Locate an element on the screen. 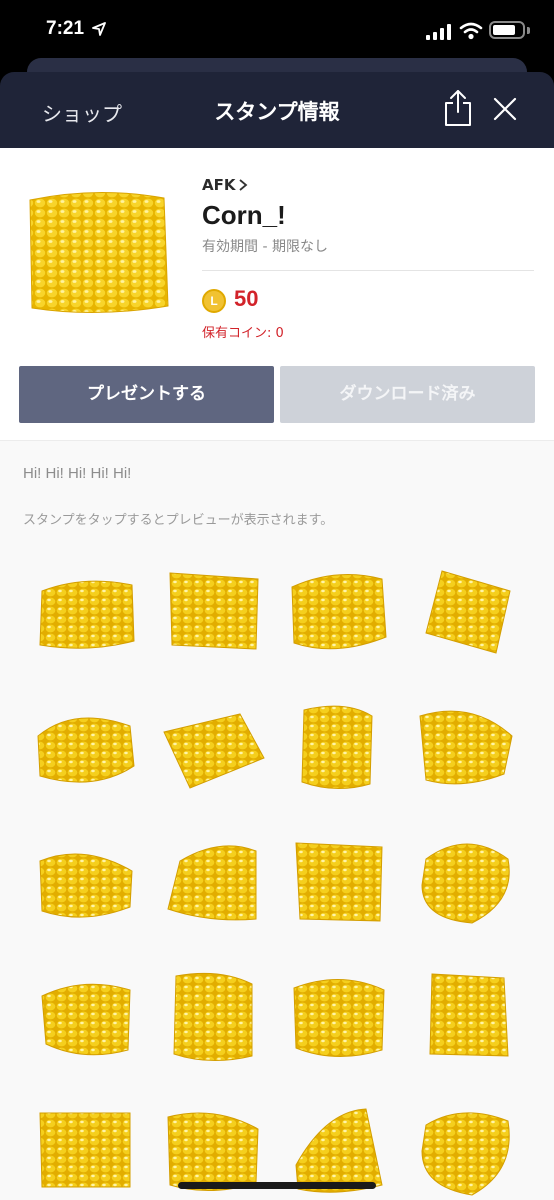 The width and height of the screenshot is (554, 1200). preview-hint: スタンプをタップするとプレビューが表示されます。 is located at coordinates (178, 520).